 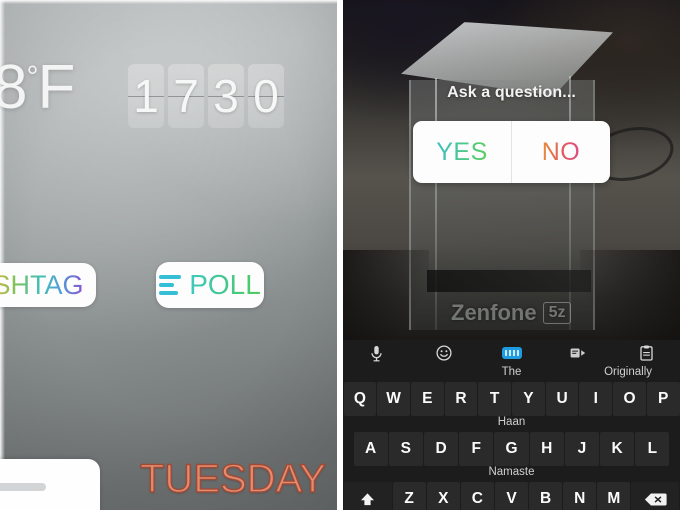 What do you see at coordinates (596, 399) in the screenshot?
I see `key-i: I` at bounding box center [596, 399].